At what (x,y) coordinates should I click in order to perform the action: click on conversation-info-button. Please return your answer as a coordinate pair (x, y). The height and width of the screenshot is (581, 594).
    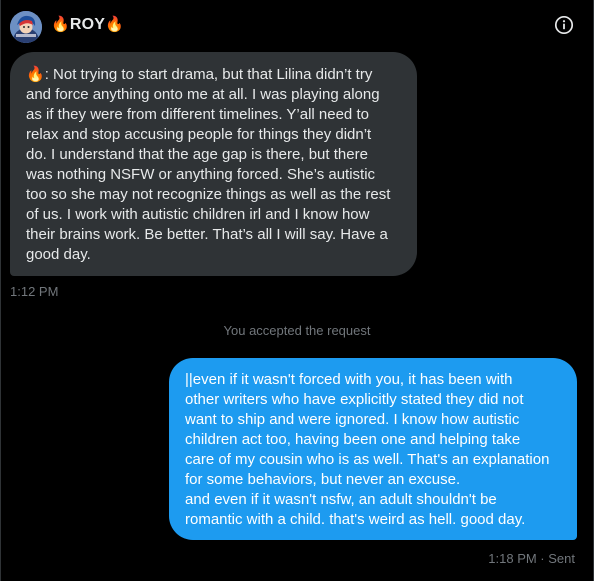
    Looking at the image, I should click on (564, 25).